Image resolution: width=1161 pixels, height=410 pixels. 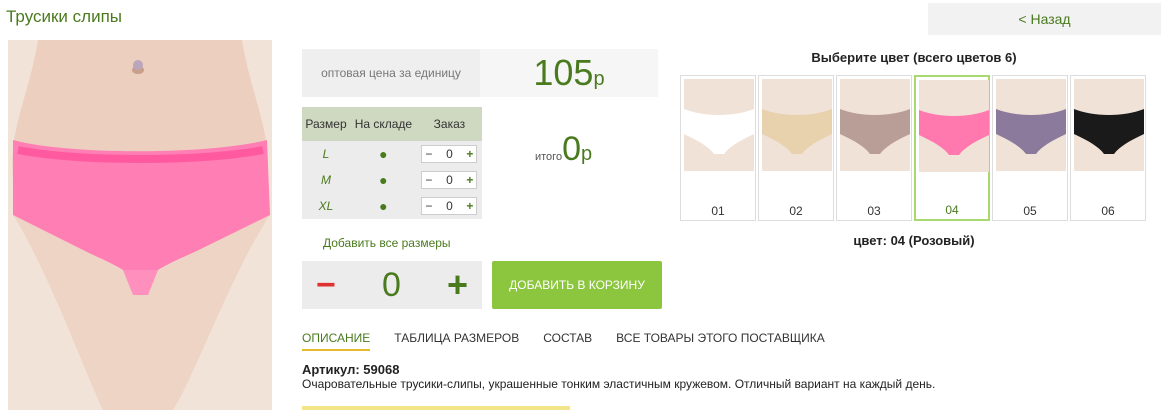 I want to click on color-swatch-06: 06, so click(x=1108, y=148).